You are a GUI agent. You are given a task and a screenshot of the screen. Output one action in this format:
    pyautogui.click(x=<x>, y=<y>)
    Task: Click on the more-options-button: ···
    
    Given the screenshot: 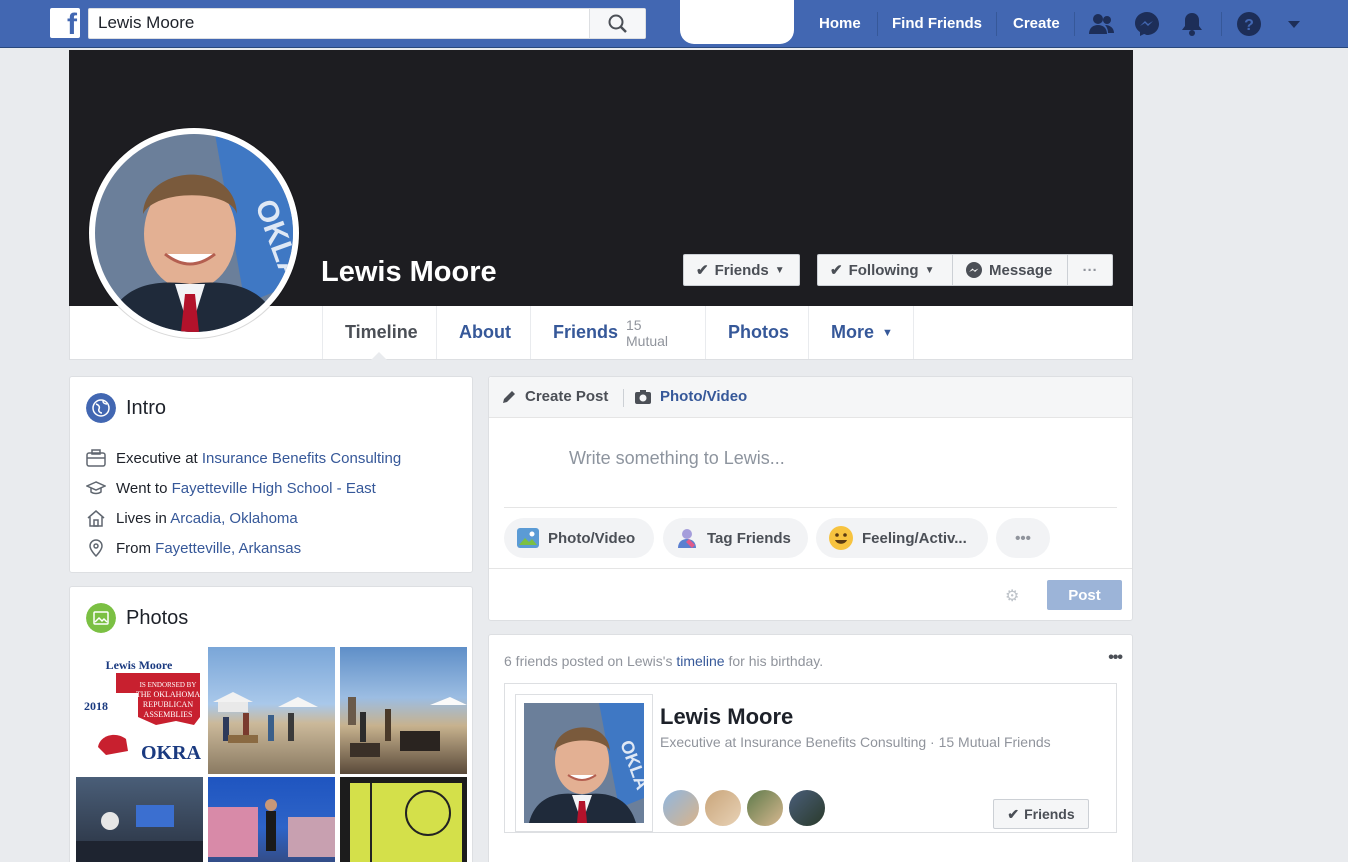 What is the action you would take?
    pyautogui.click(x=1090, y=270)
    